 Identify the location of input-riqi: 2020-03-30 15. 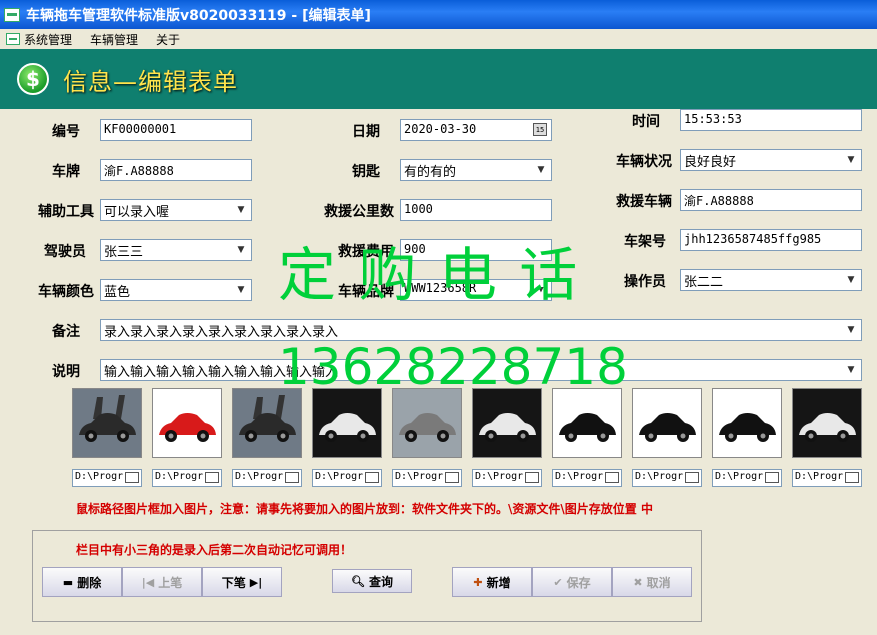
(476, 130).